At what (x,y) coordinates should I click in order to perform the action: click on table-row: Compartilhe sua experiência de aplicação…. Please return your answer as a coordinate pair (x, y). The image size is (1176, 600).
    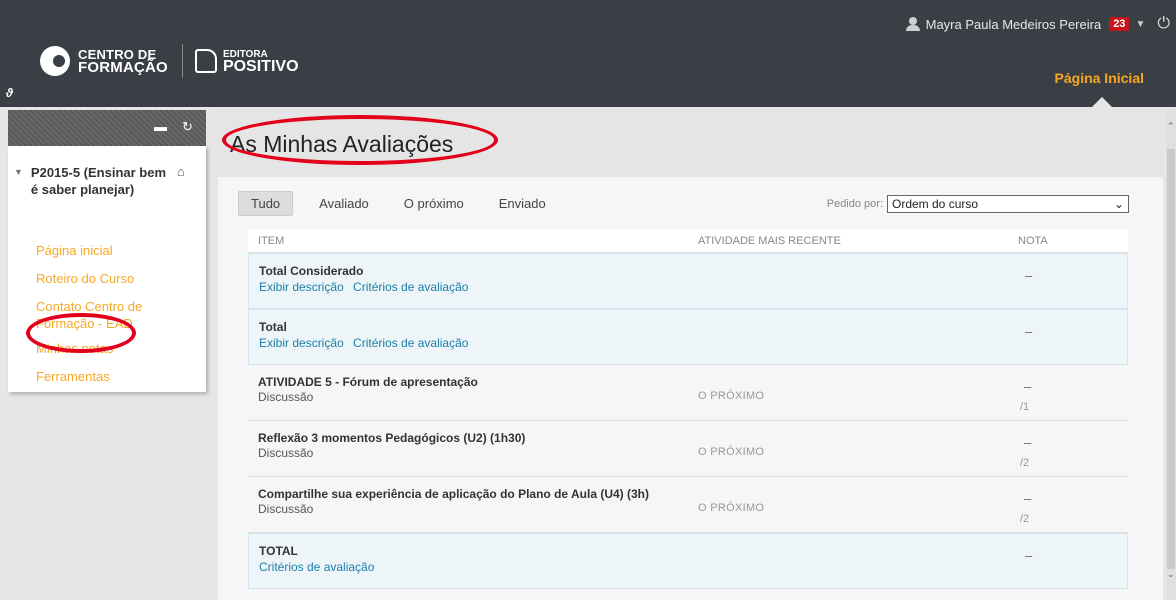
    Looking at the image, I should click on (688, 505).